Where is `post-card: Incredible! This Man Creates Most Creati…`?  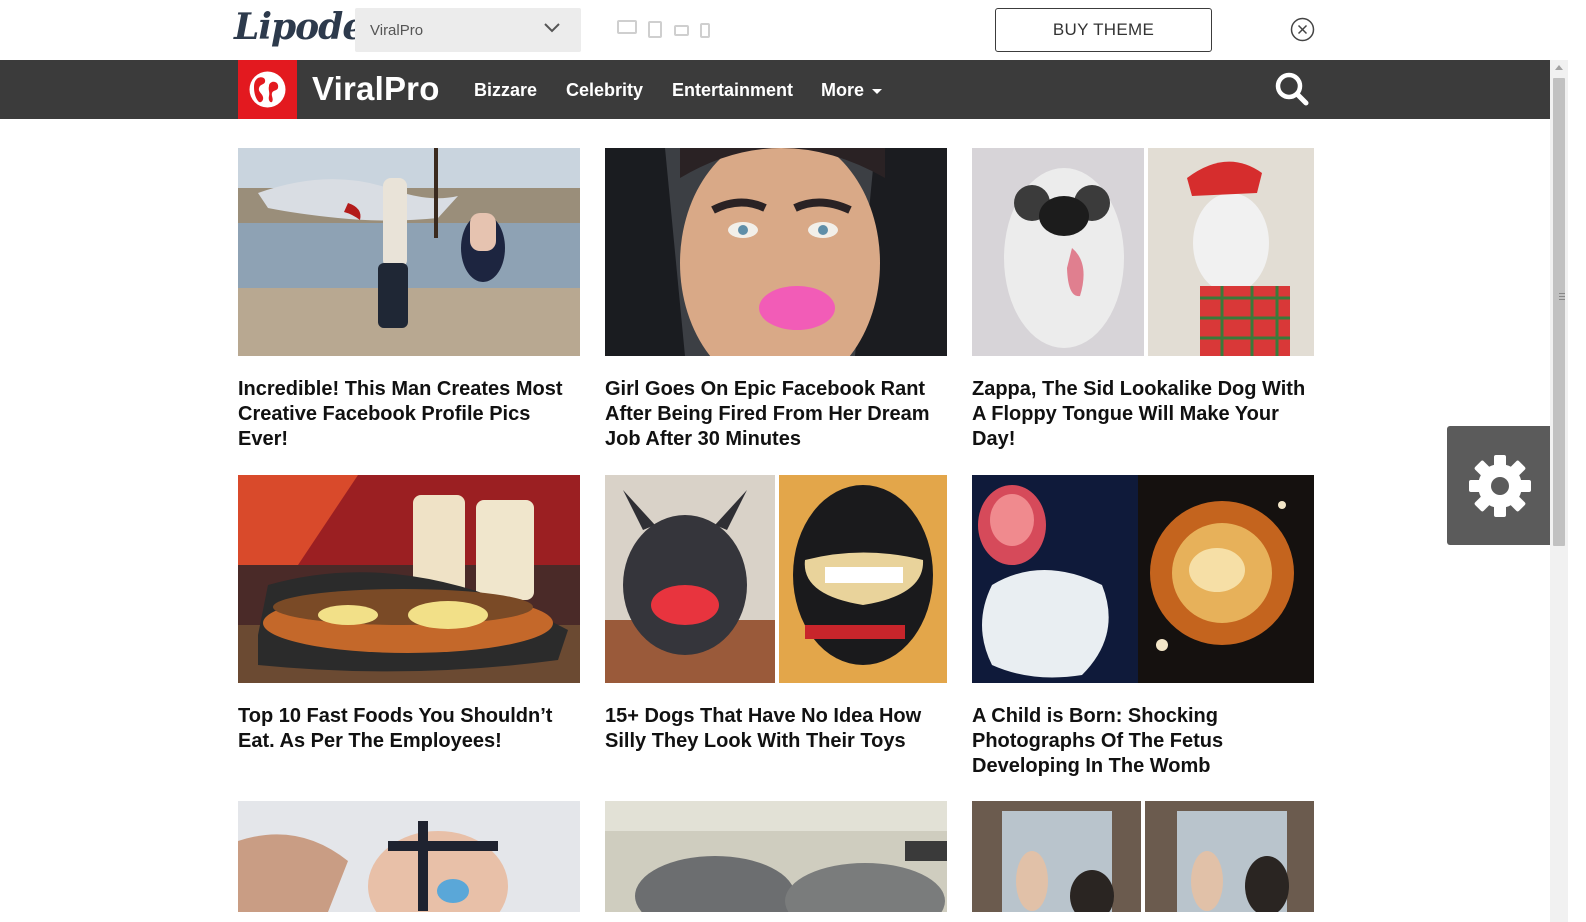 post-card: Incredible! This Man Creates Most Creati… is located at coordinates (409, 300).